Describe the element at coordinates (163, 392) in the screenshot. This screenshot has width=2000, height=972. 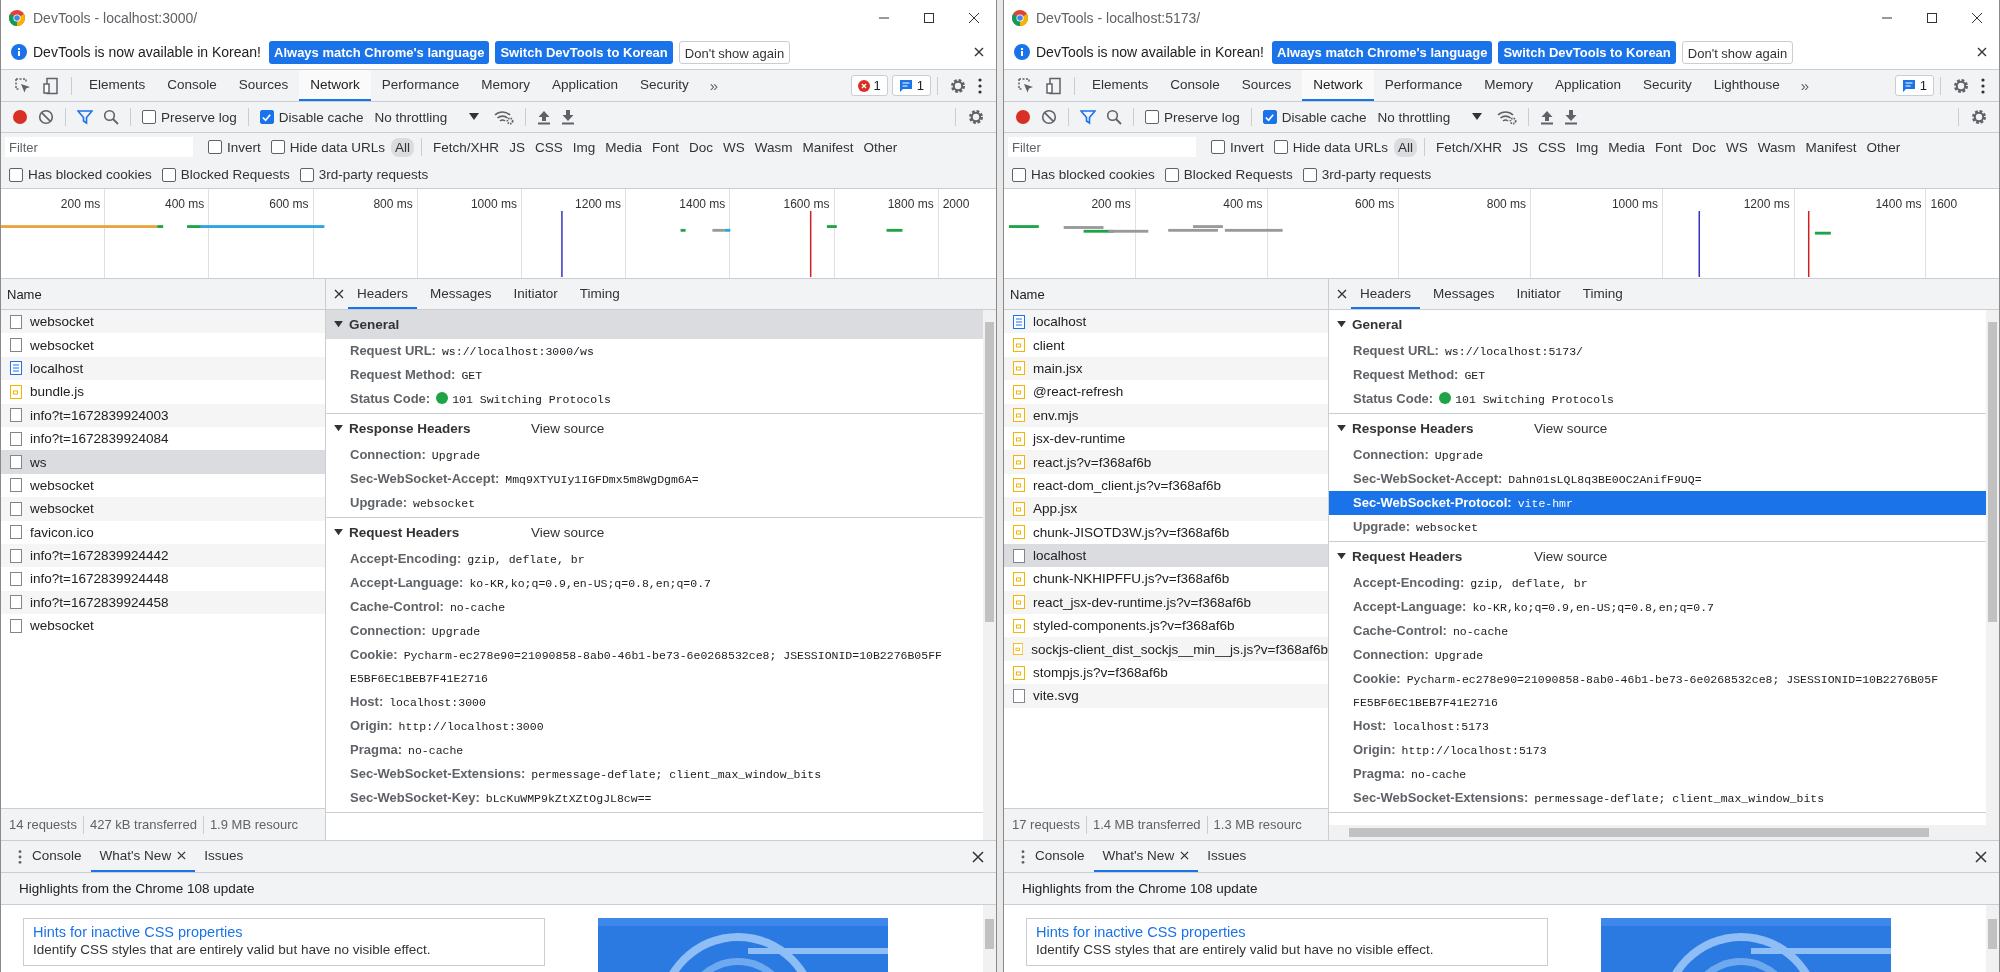
I see `request-row: bundle.js` at that location.